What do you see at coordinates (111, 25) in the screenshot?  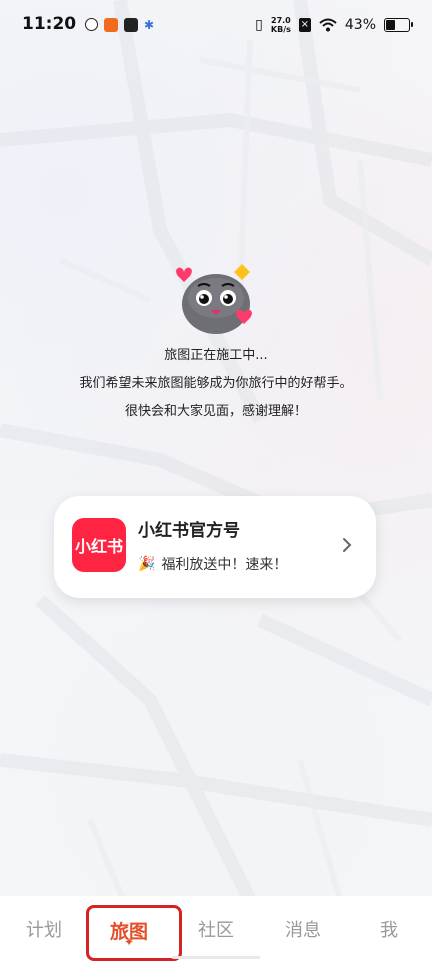 I see `taobao-icon` at bounding box center [111, 25].